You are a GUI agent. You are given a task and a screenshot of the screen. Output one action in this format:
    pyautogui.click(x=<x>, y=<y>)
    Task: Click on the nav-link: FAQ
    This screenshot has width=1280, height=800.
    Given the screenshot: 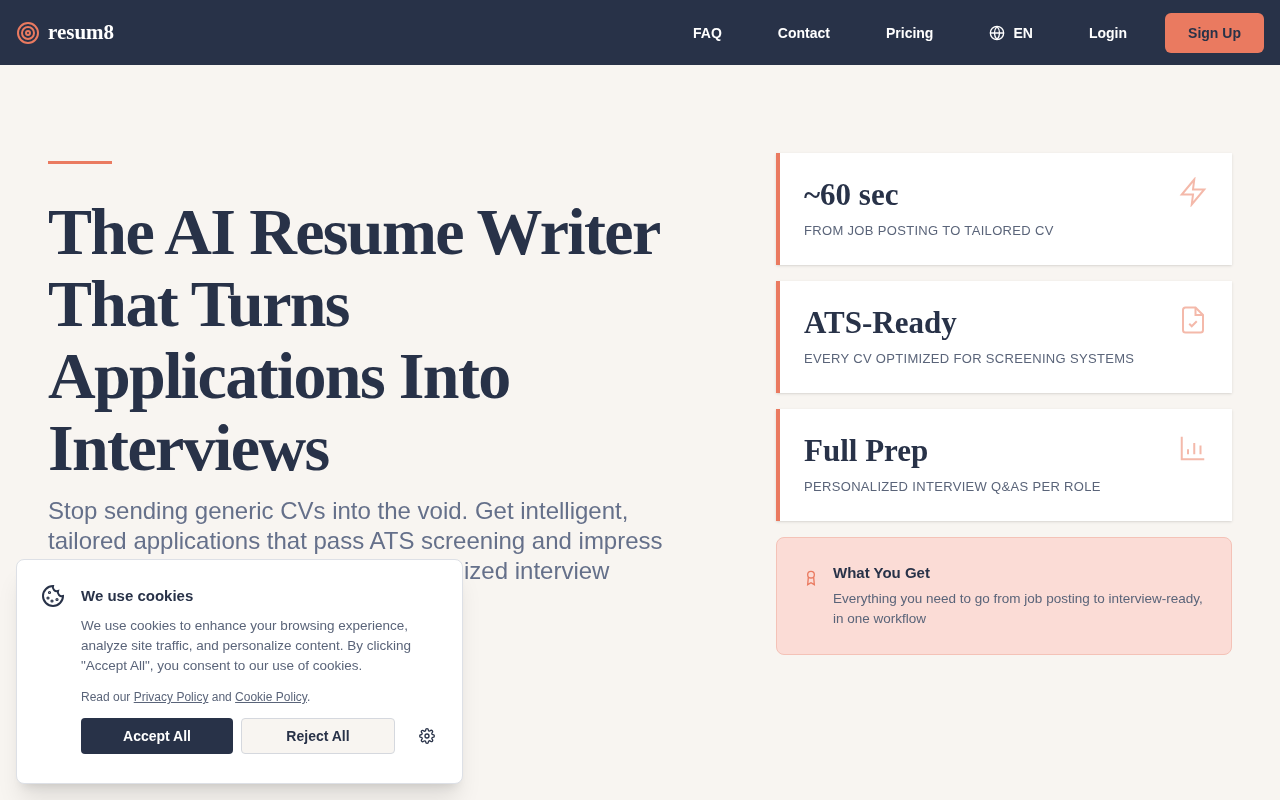 What is the action you would take?
    pyautogui.click(x=707, y=32)
    